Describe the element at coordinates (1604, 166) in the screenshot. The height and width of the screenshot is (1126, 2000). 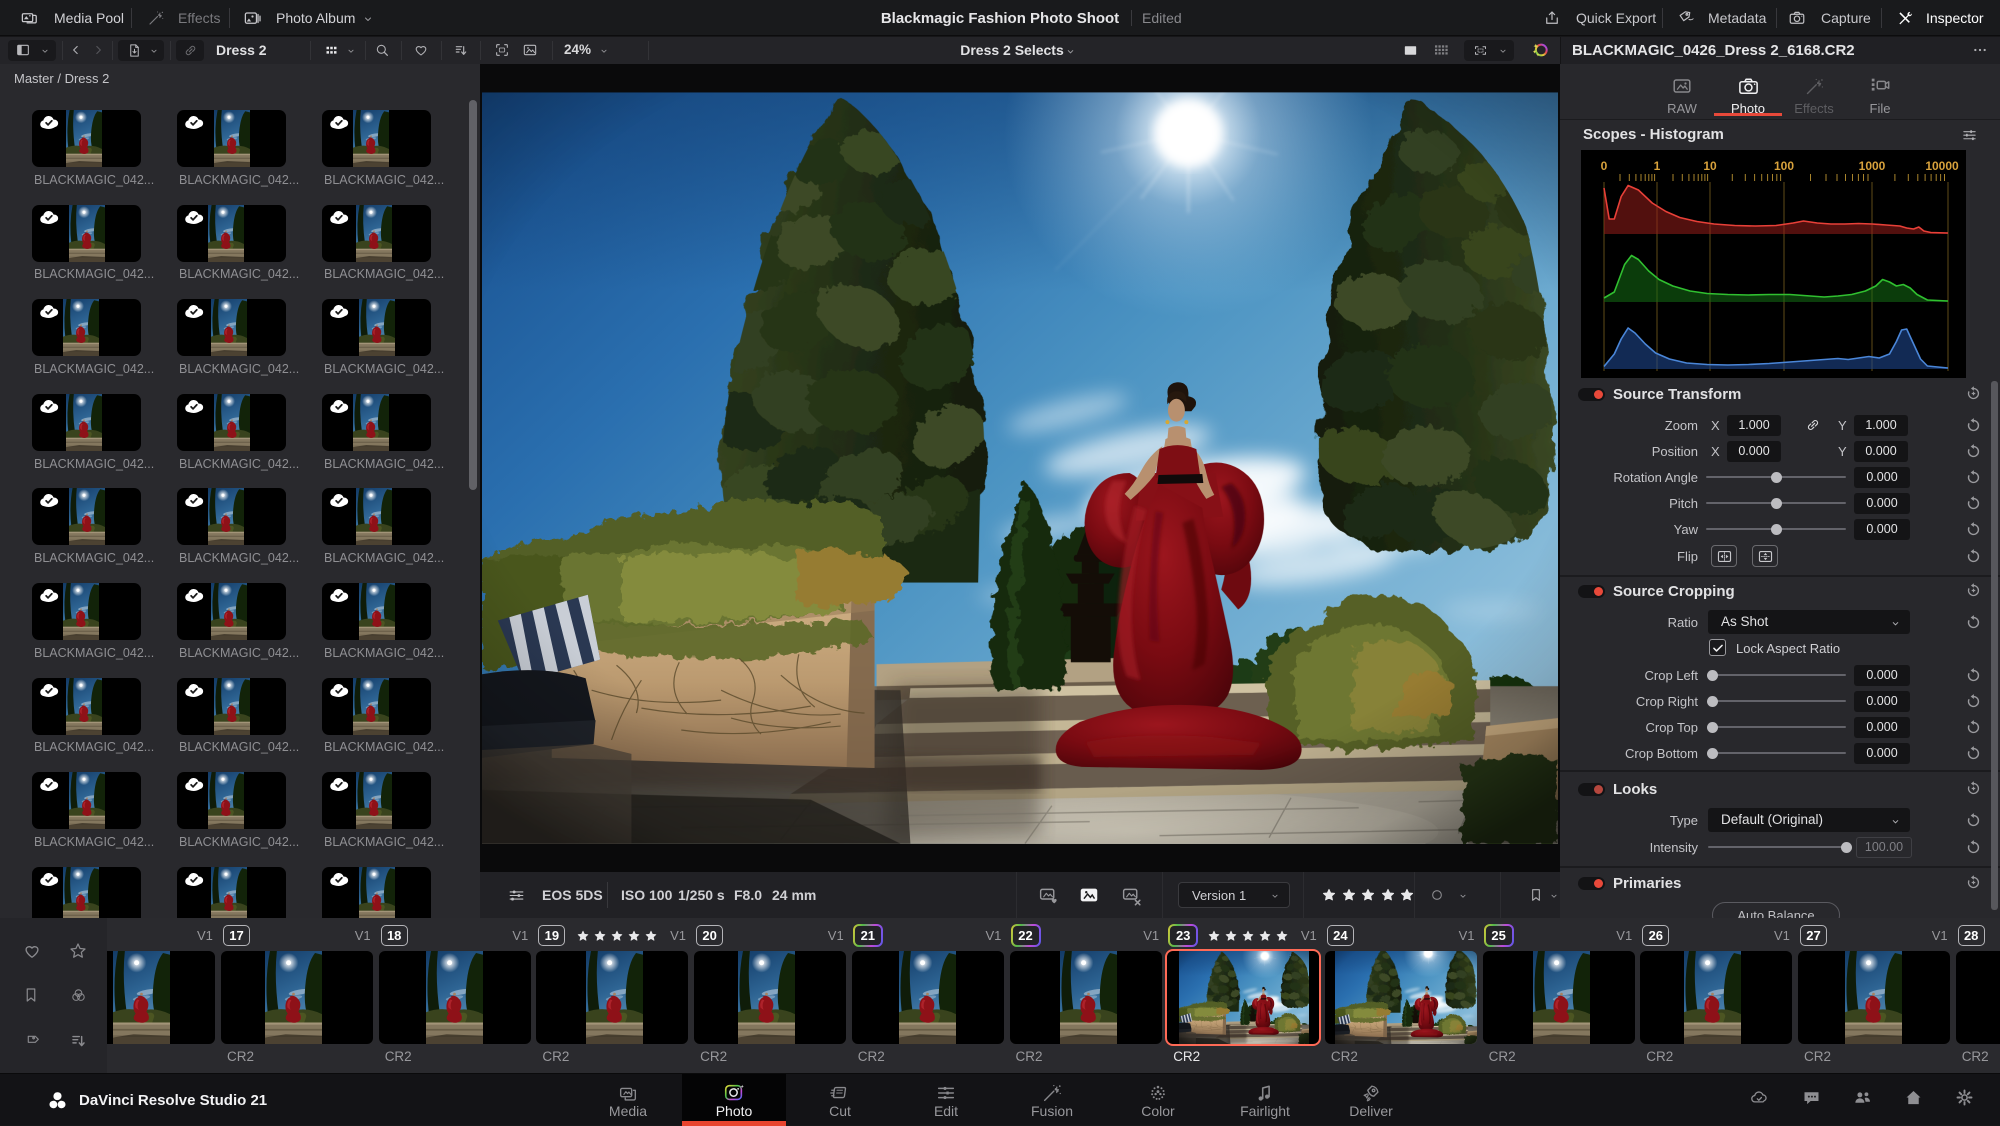
I see `svg-text: 0` at that location.